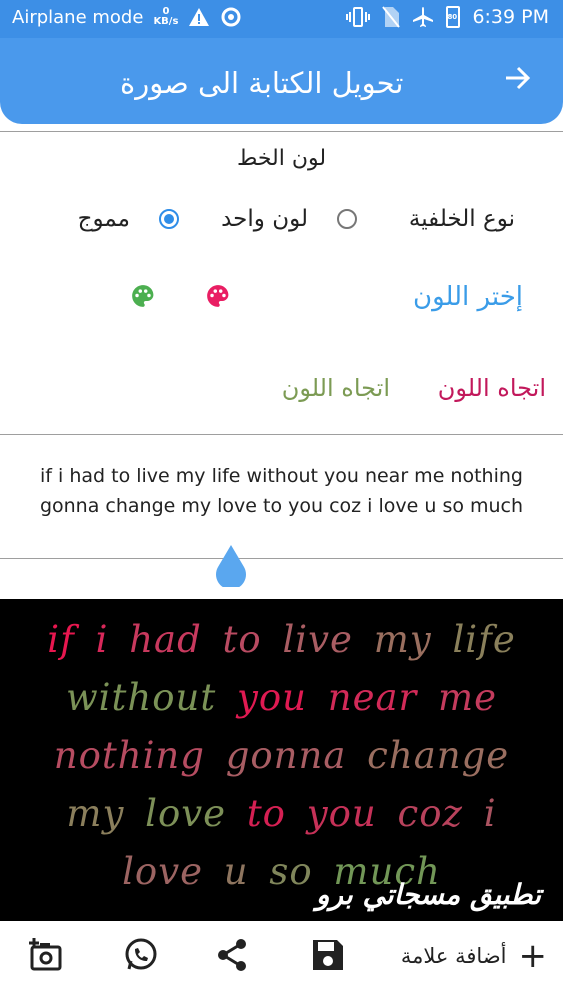 The image size is (563, 1000). Describe the element at coordinates (453, 17) in the screenshot. I see `battery-icon: 80` at that location.